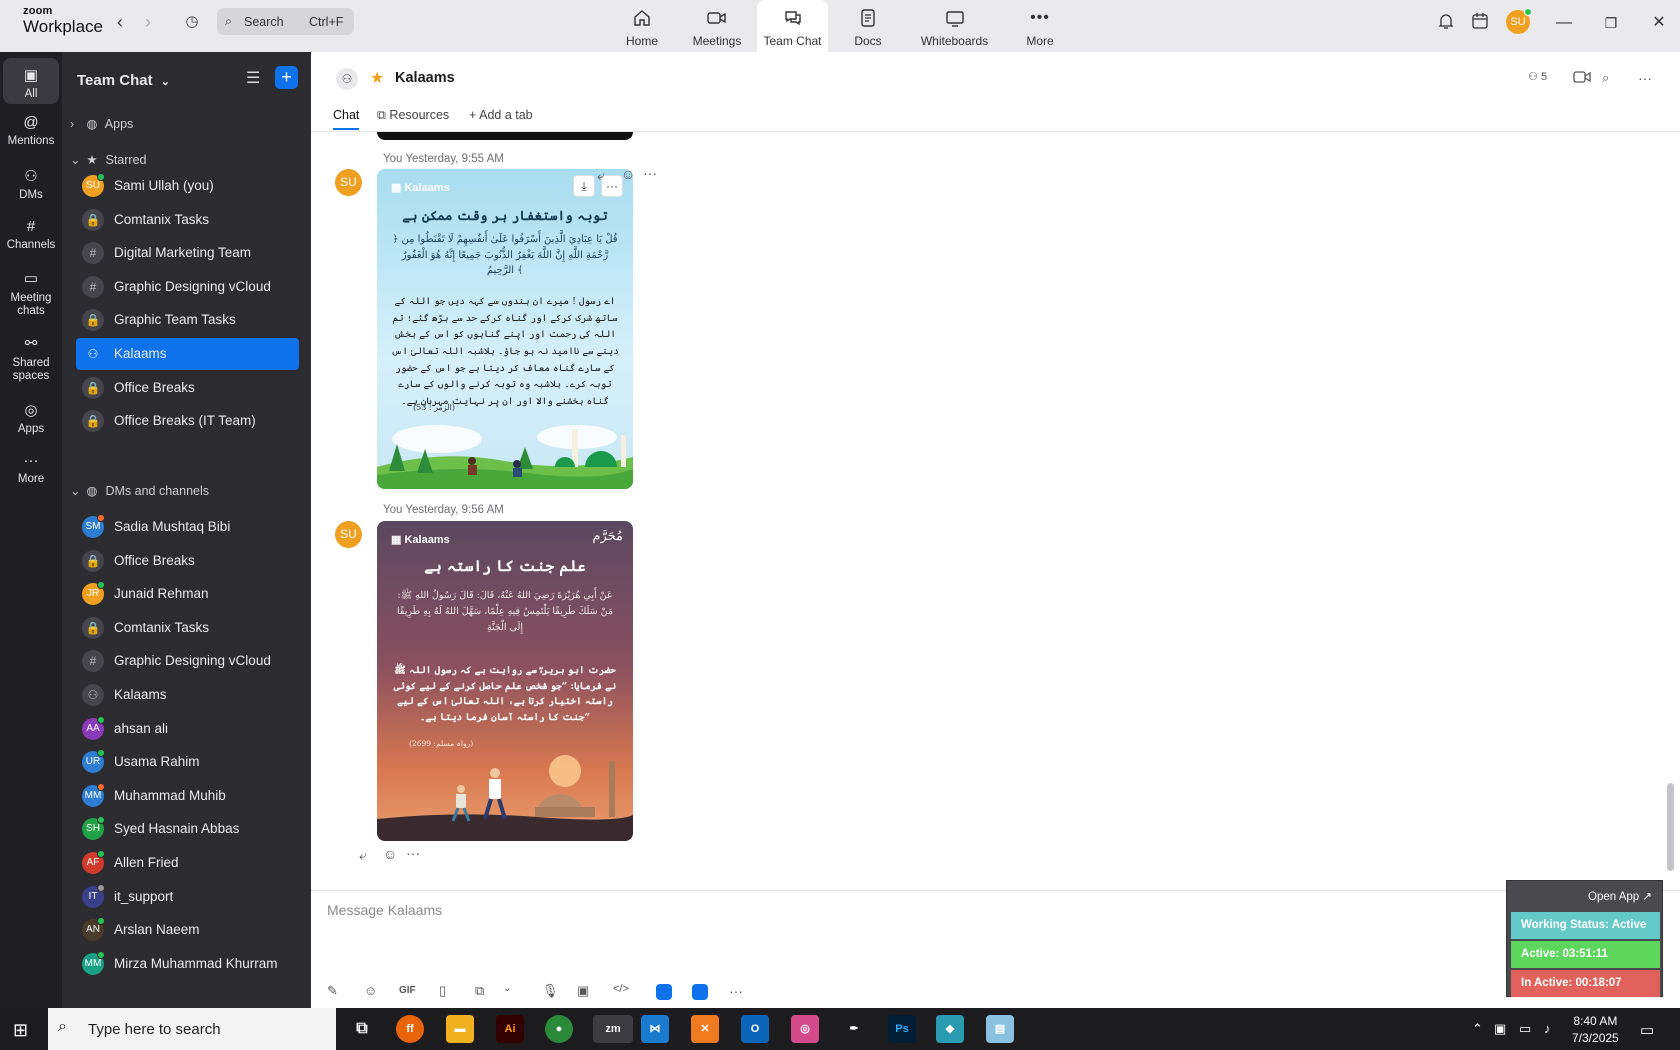 This screenshot has width=1680, height=1050. What do you see at coordinates (510, 1029) in the screenshot?
I see `illustrator-icon: Ai` at bounding box center [510, 1029].